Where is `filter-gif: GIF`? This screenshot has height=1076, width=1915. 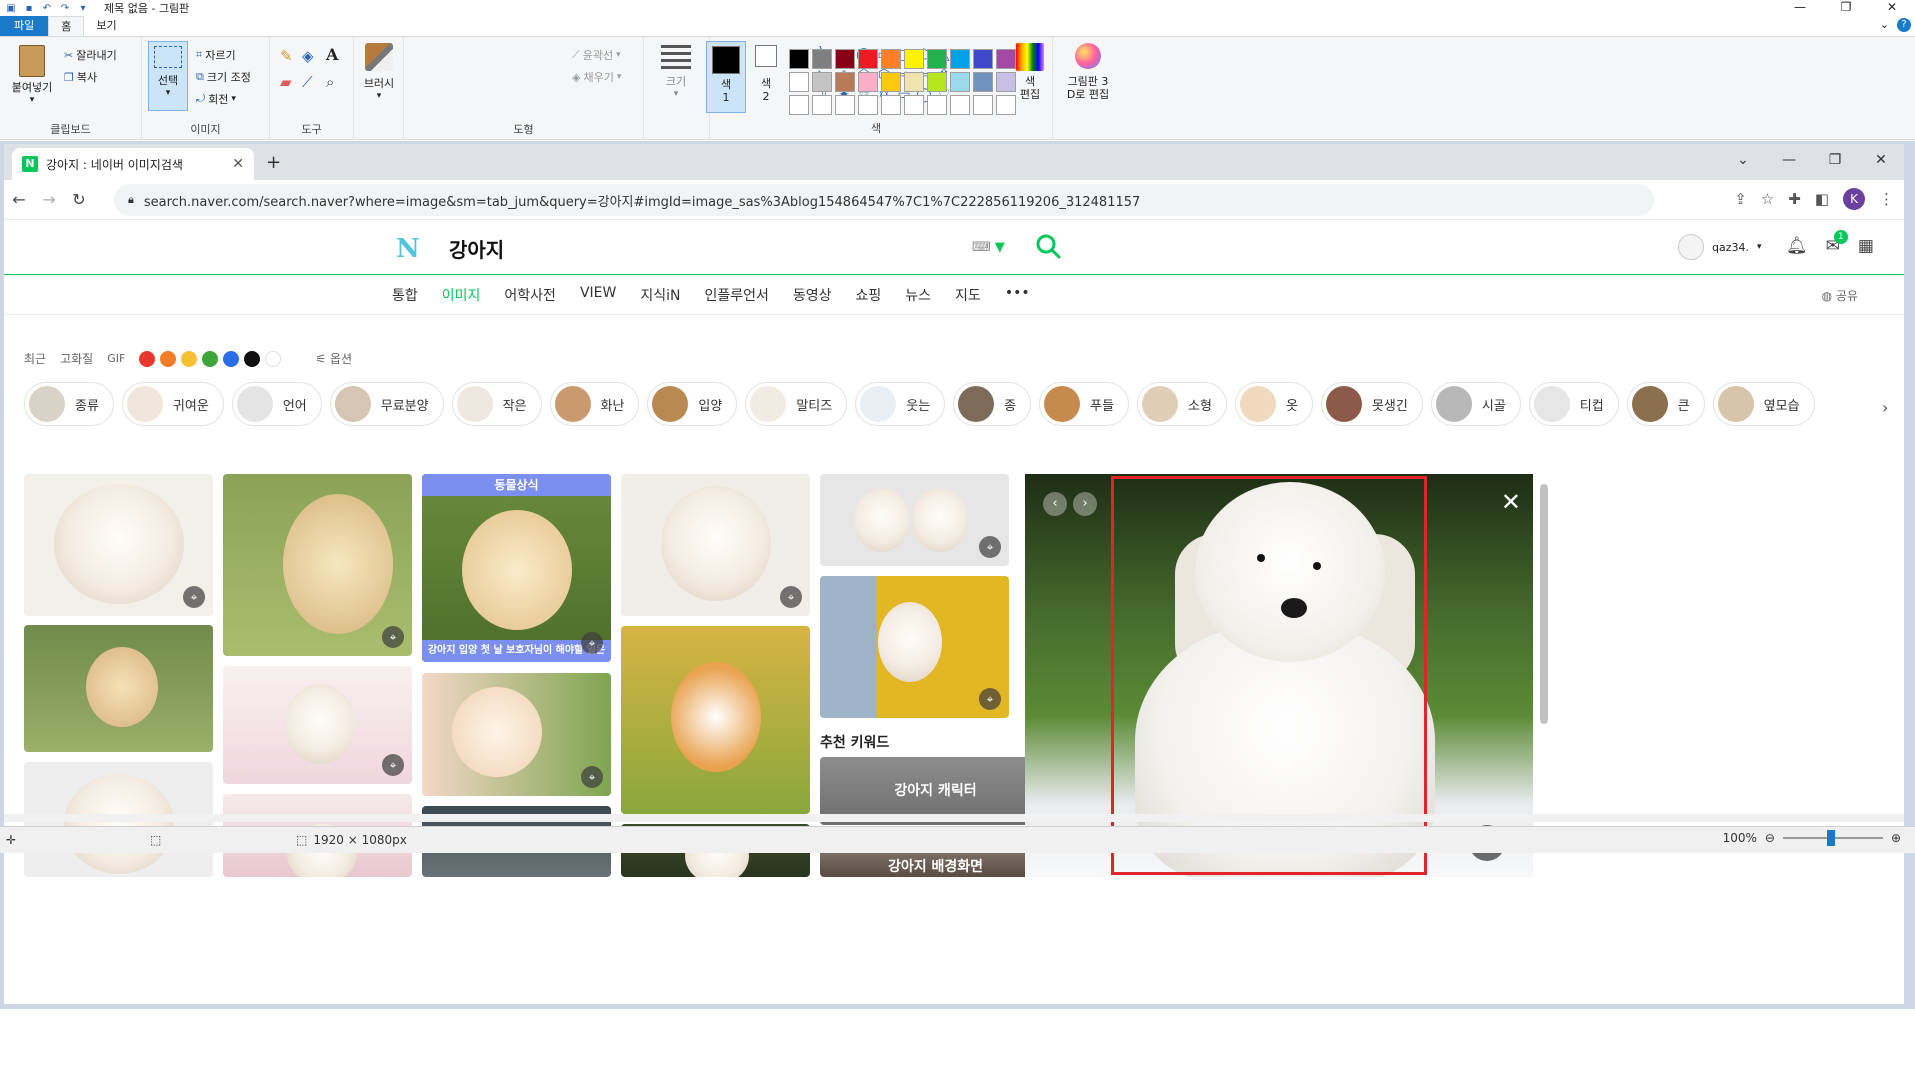
filter-gif: GIF is located at coordinates (116, 358).